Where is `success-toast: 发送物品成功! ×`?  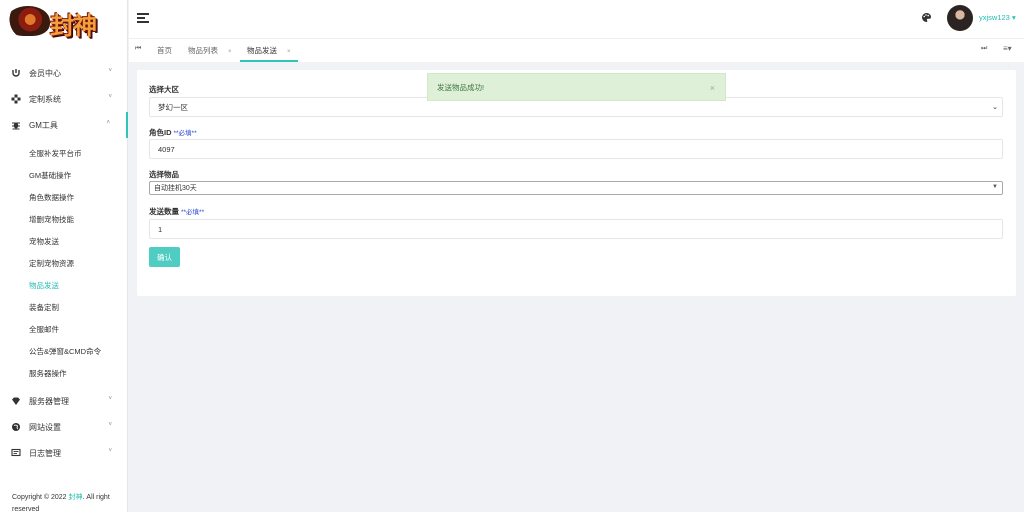
success-toast: 发送物品成功! × is located at coordinates (576, 87).